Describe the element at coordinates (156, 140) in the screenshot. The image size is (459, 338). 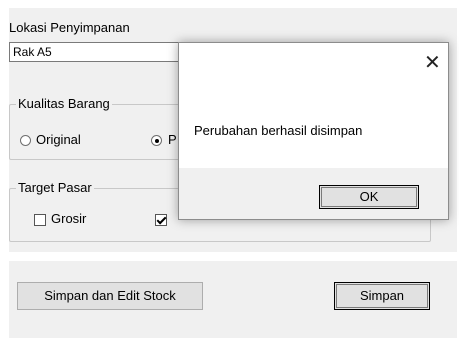
I see `radio-second` at that location.